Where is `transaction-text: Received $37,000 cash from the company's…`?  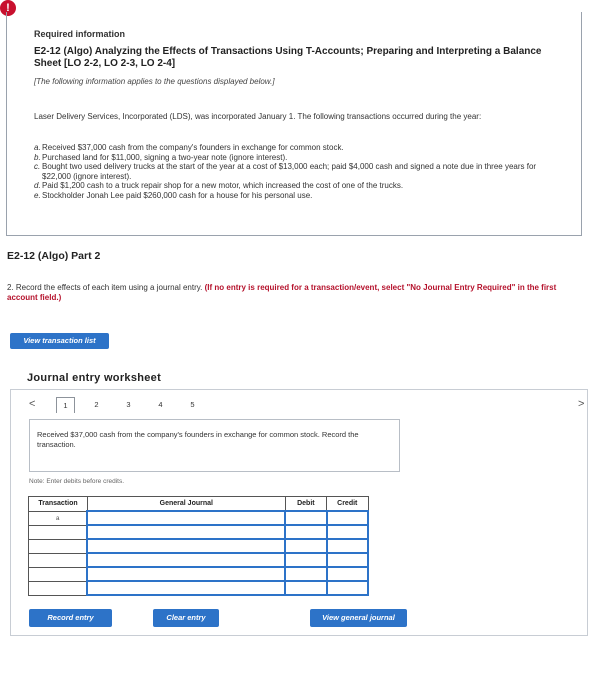
transaction-text: Received $37,000 cash from the company's… is located at coordinates (193, 147).